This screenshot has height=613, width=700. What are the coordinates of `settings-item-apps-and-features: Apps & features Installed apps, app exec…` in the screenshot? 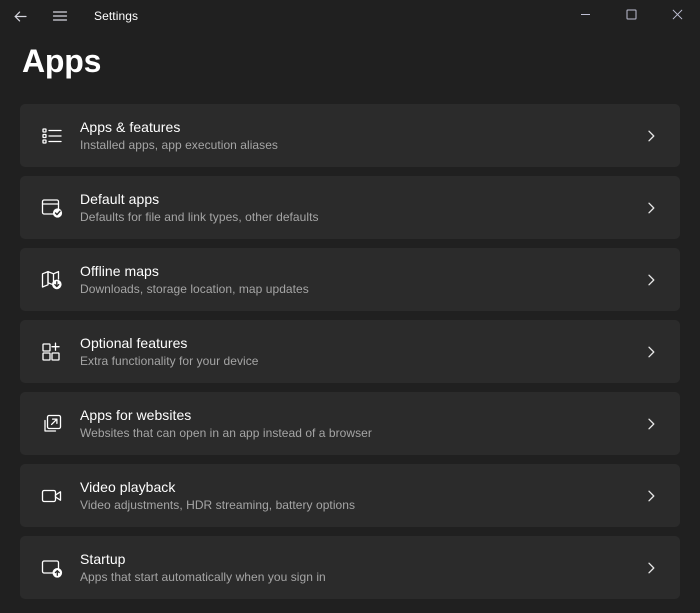 It's located at (350, 135).